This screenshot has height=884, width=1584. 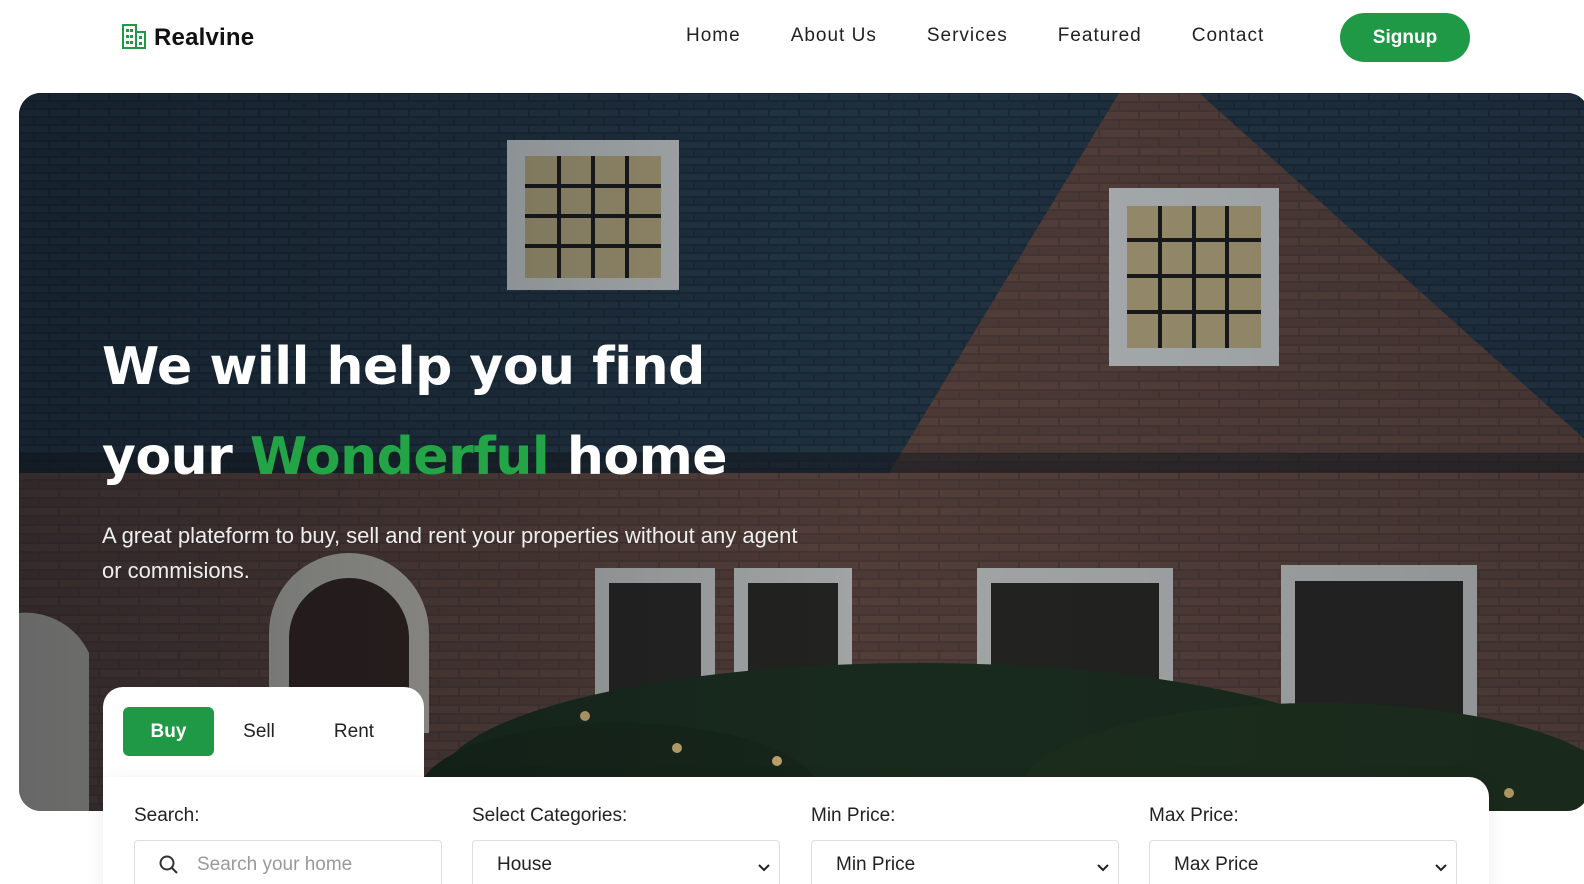 I want to click on category-label: Select Categories:, so click(x=550, y=815).